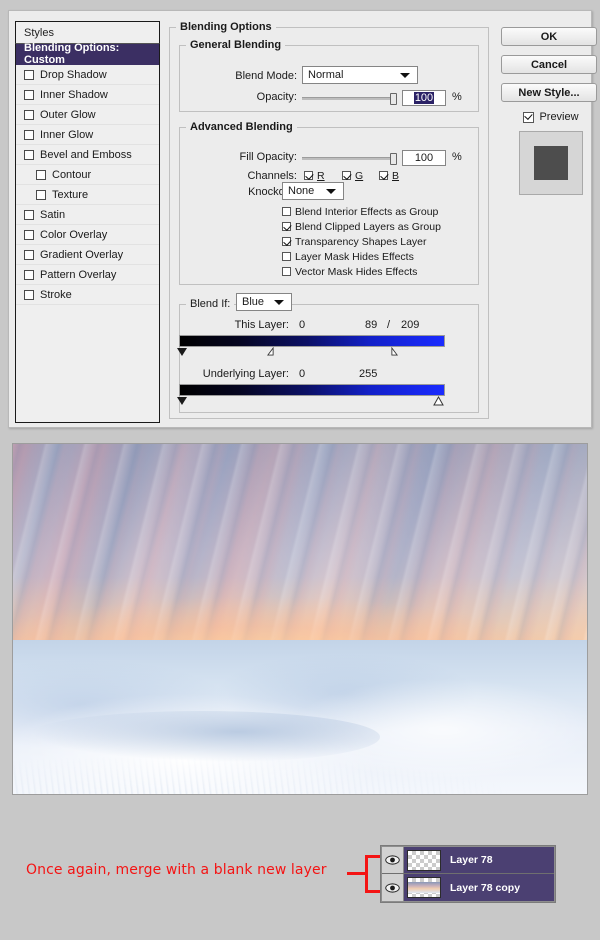 The height and width of the screenshot is (940, 600). Describe the element at coordinates (352, 175) in the screenshot. I see `channel-g-checkbox: G` at that location.